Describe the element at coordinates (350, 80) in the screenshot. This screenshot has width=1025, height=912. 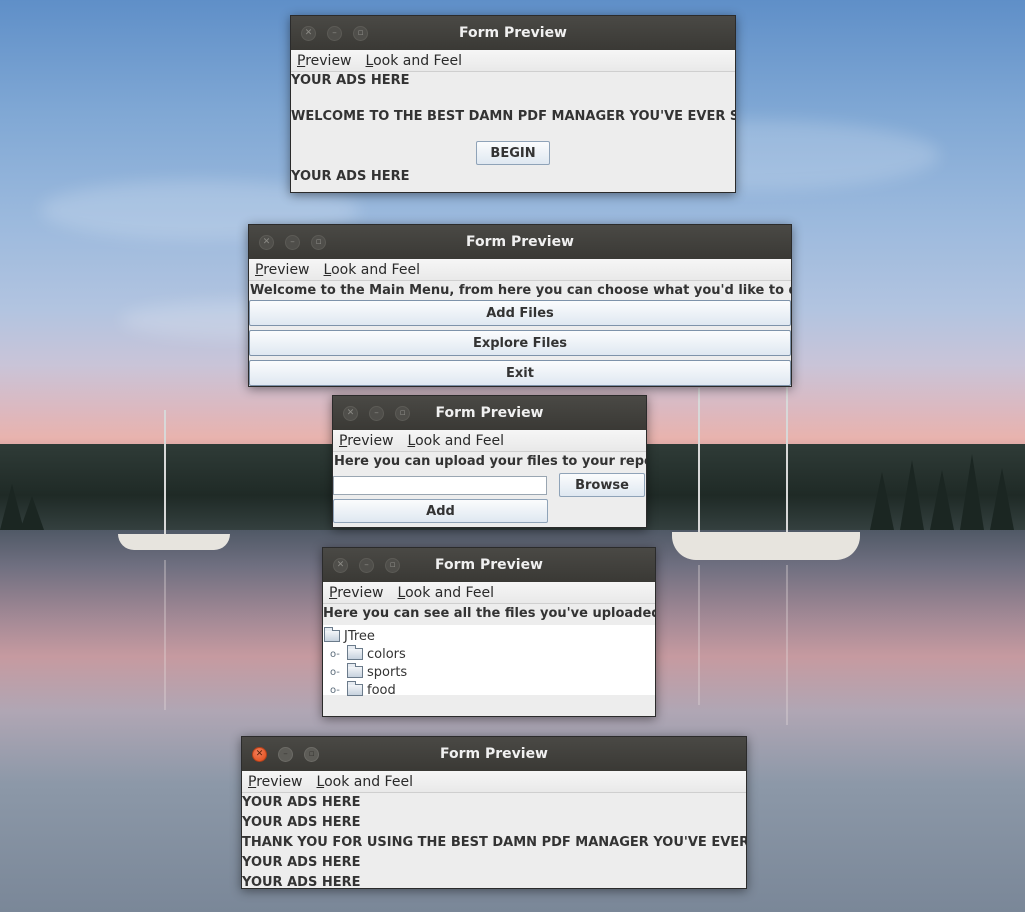
I see `ads-banner-top: YOUR ADS HERE` at that location.